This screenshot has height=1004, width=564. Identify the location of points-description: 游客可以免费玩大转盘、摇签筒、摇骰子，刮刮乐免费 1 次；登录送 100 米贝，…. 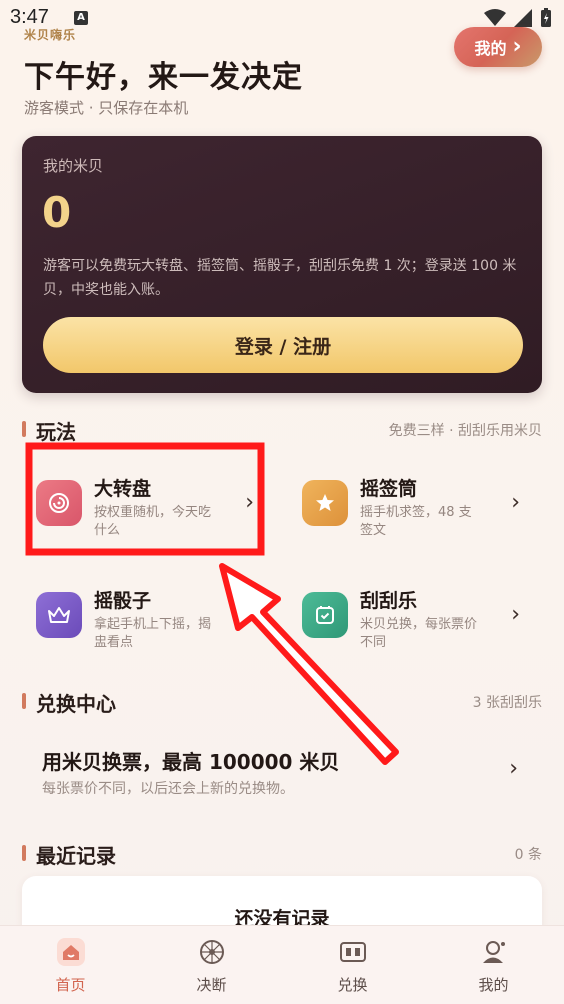
(280, 278).